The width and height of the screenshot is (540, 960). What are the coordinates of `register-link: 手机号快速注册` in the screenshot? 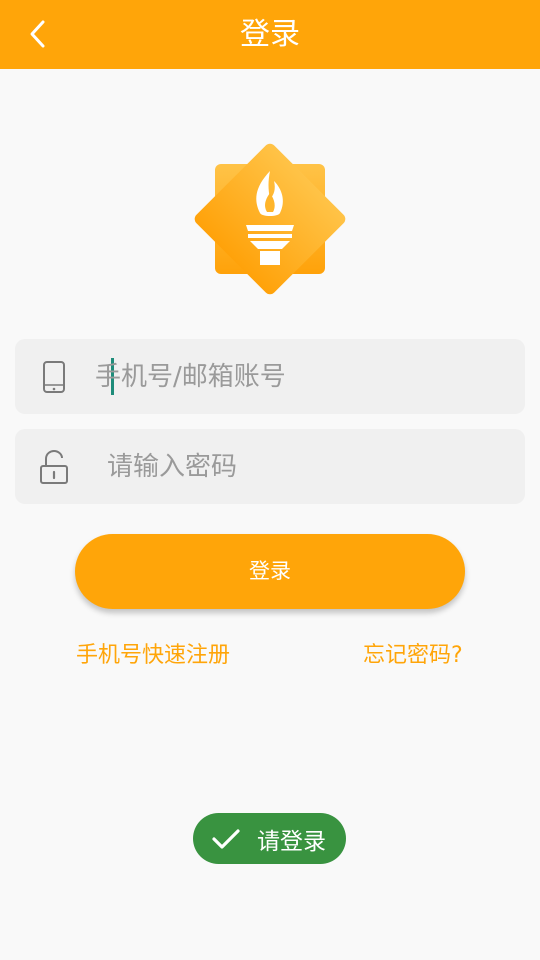 It's located at (153, 656).